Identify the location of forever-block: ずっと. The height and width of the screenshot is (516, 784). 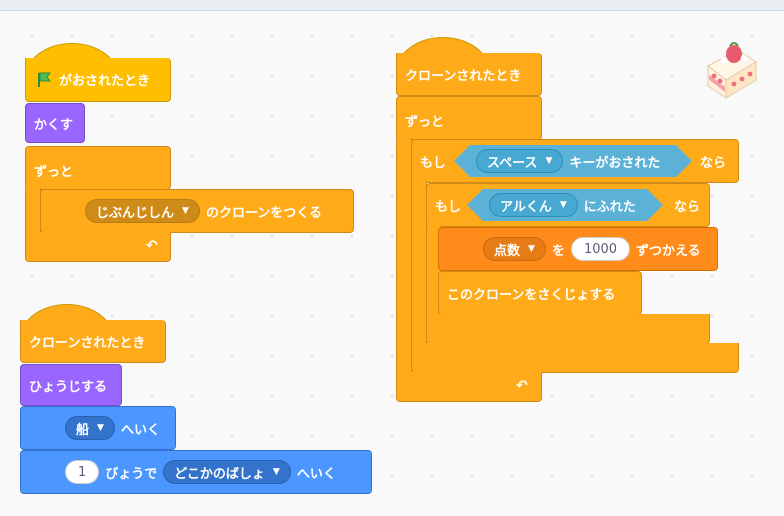
(98, 168).